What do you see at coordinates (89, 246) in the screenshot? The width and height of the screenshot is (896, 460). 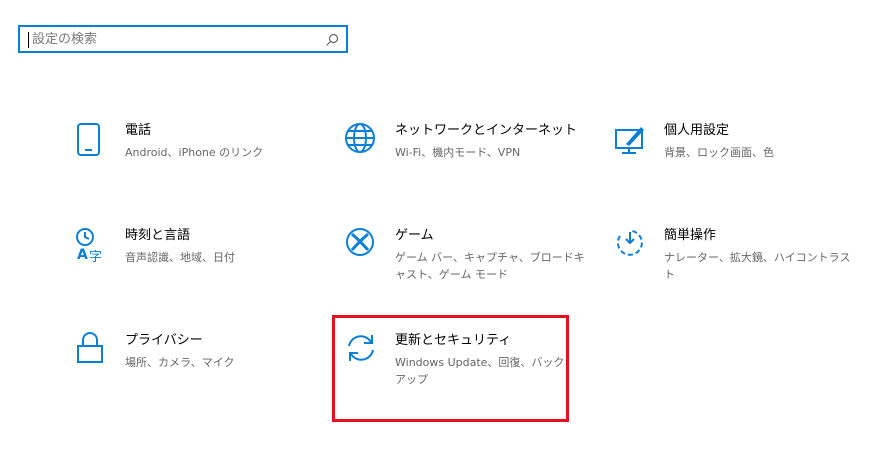 I see `time-language-icon: A 字` at bounding box center [89, 246].